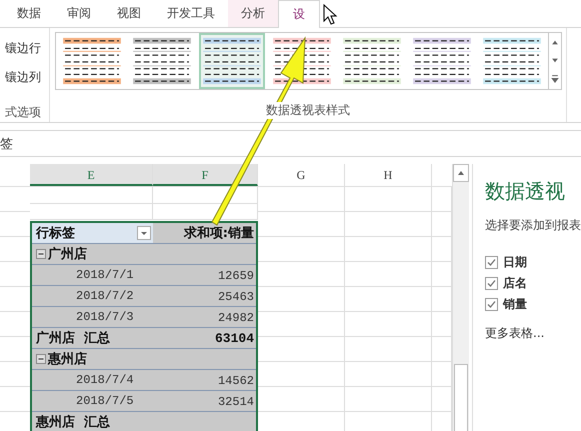  What do you see at coordinates (236, 297) in the screenshot?
I see `value-cell: 25463` at bounding box center [236, 297].